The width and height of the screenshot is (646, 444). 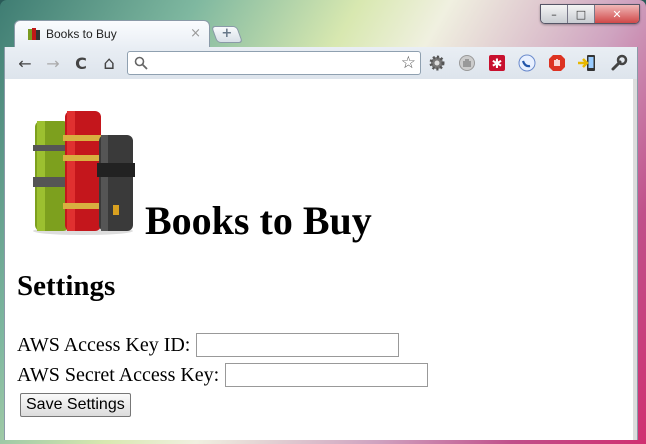 I want to click on browser-toolbar: ← → C ⌂ ☆ ✱, so click(x=321, y=63).